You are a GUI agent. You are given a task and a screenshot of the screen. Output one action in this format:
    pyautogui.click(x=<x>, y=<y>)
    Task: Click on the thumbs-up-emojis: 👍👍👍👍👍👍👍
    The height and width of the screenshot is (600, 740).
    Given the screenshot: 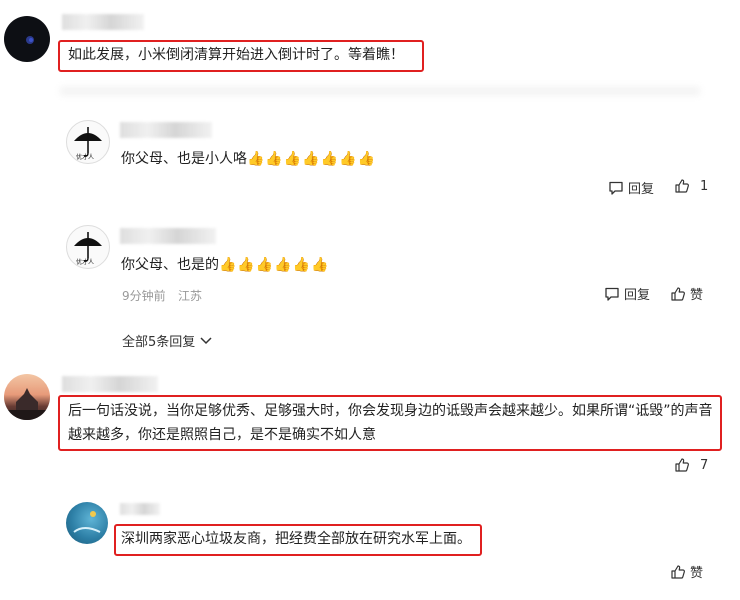 What is the action you would take?
    pyautogui.click(x=312, y=159)
    